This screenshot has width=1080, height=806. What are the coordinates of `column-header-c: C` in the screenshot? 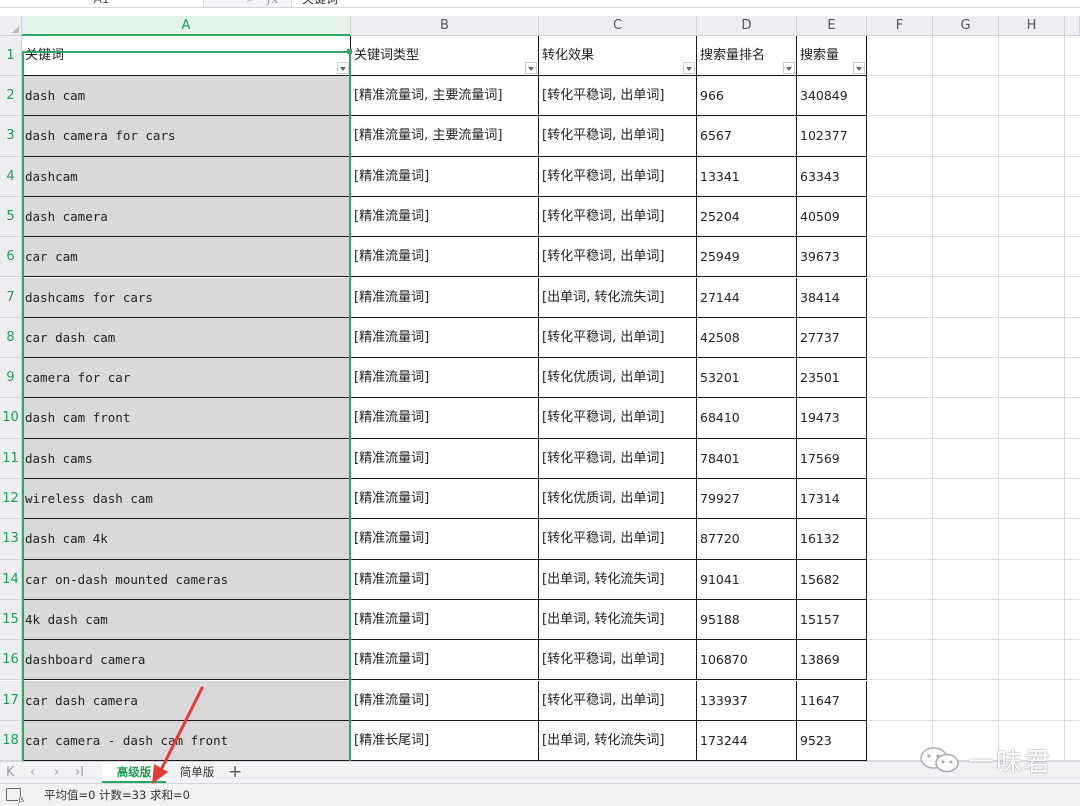 It's located at (618, 26).